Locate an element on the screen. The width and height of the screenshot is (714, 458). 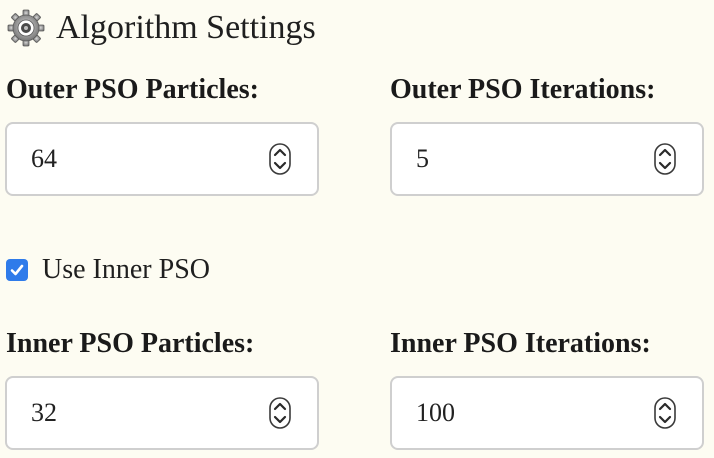
outer-iterations-label: Outer PSO Iterations: is located at coordinates (523, 89).